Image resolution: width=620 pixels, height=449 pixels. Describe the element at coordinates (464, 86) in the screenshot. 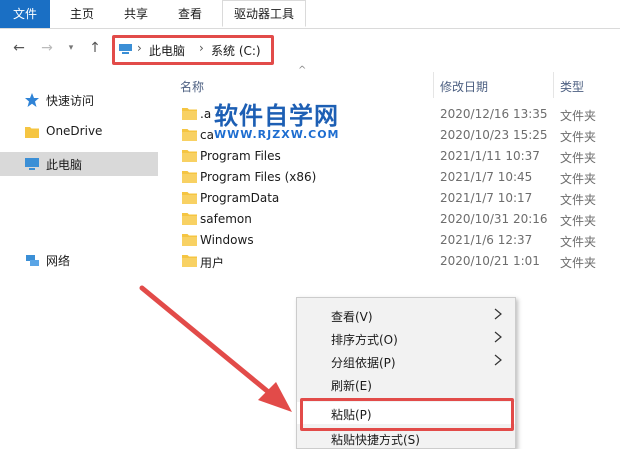

I see `column-header-date: 修改日期` at that location.